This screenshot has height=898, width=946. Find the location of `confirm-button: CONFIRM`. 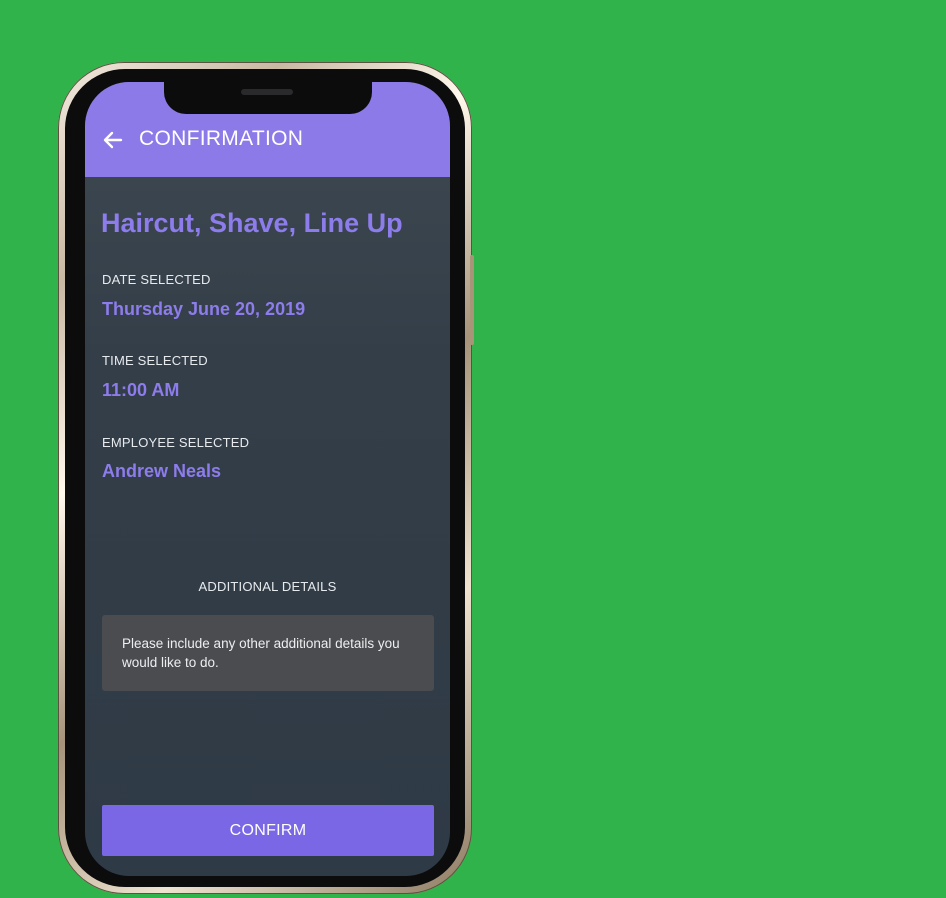

confirm-button: CONFIRM is located at coordinates (268, 830).